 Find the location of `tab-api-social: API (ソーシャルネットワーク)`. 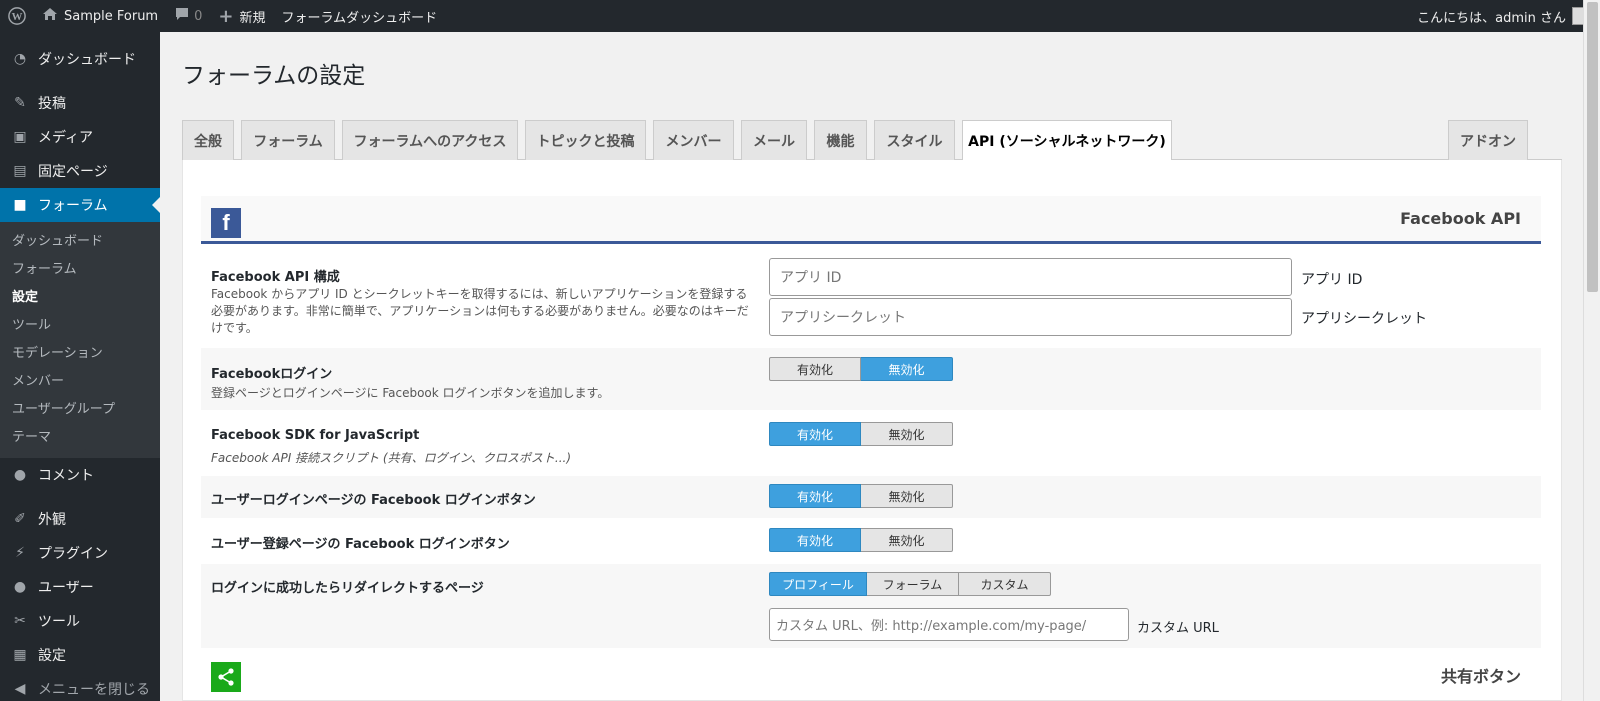

tab-api-social: API (ソーシャルネットワーク) is located at coordinates (1067, 140).